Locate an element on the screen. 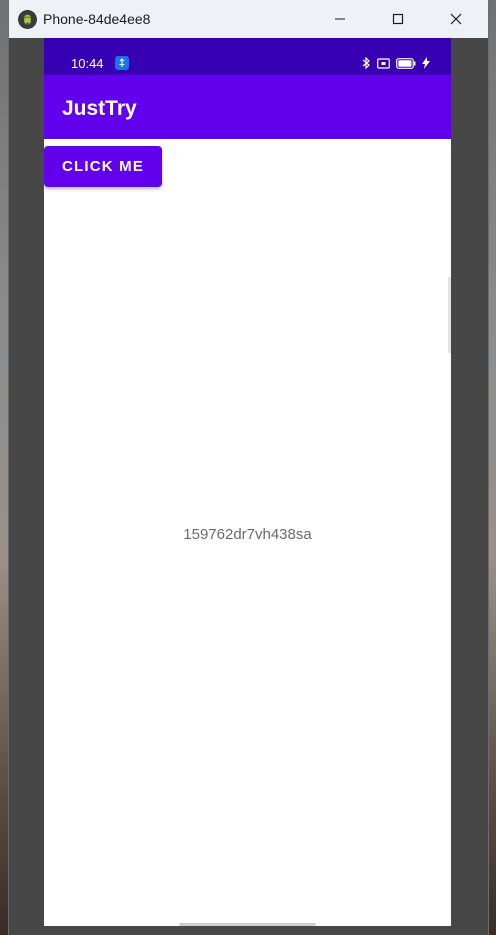  close-icon is located at coordinates (456, 19).